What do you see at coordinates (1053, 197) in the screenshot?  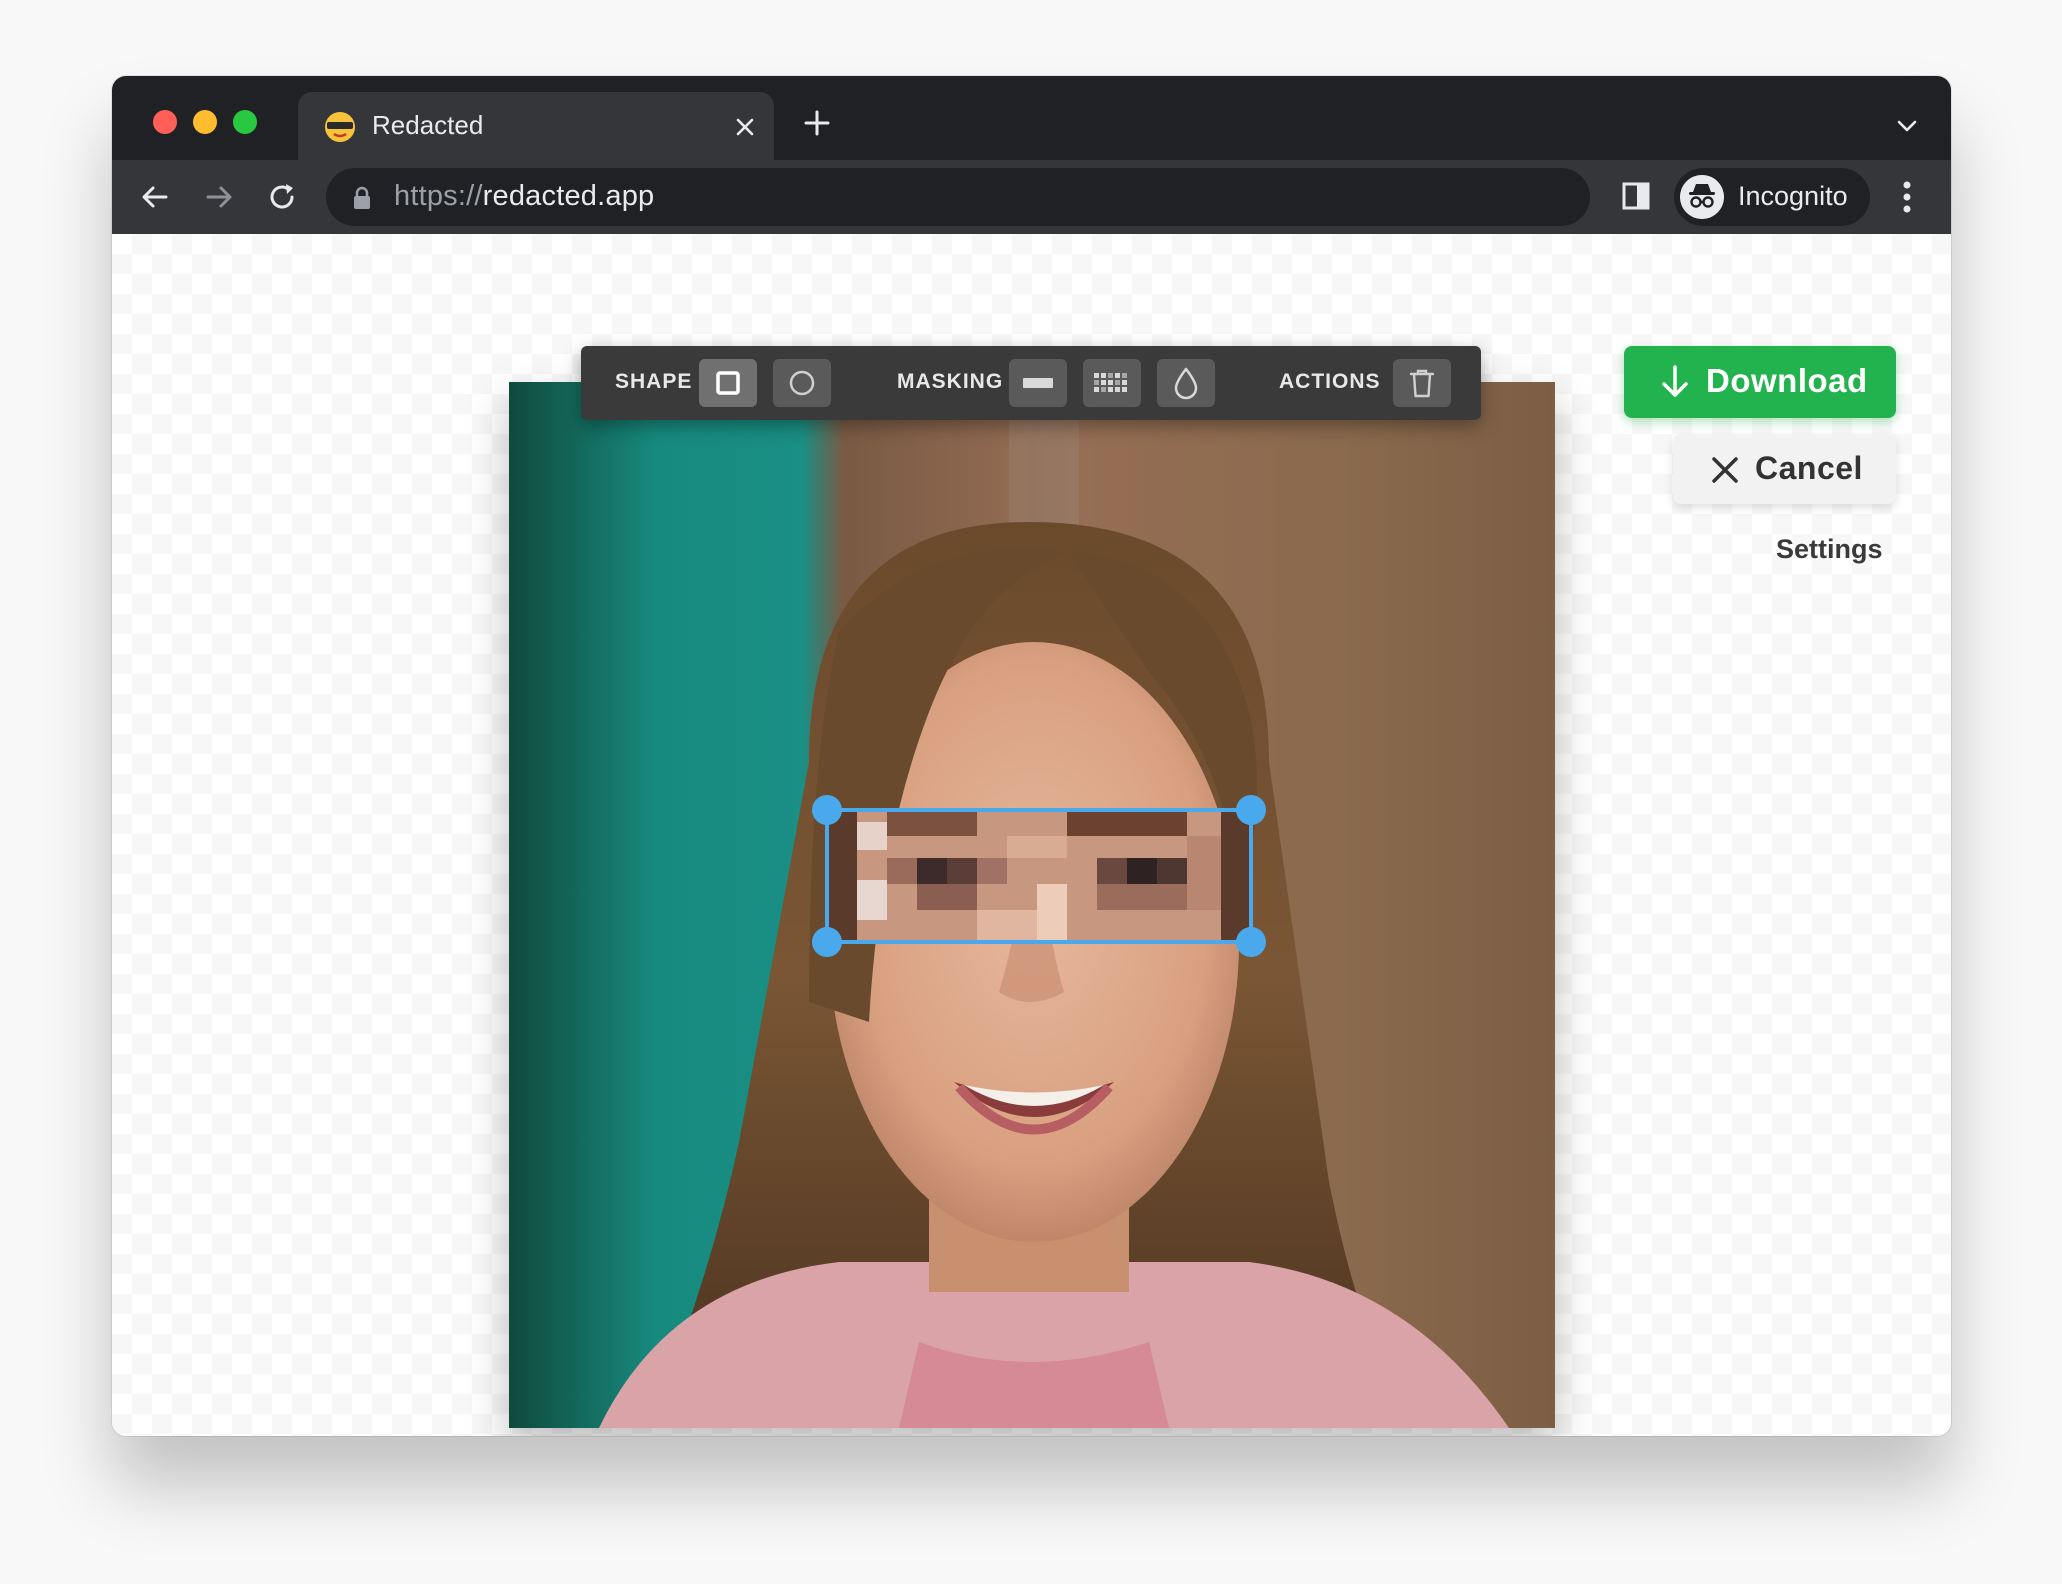 I see `address-bar: https://redacted.app` at bounding box center [1053, 197].